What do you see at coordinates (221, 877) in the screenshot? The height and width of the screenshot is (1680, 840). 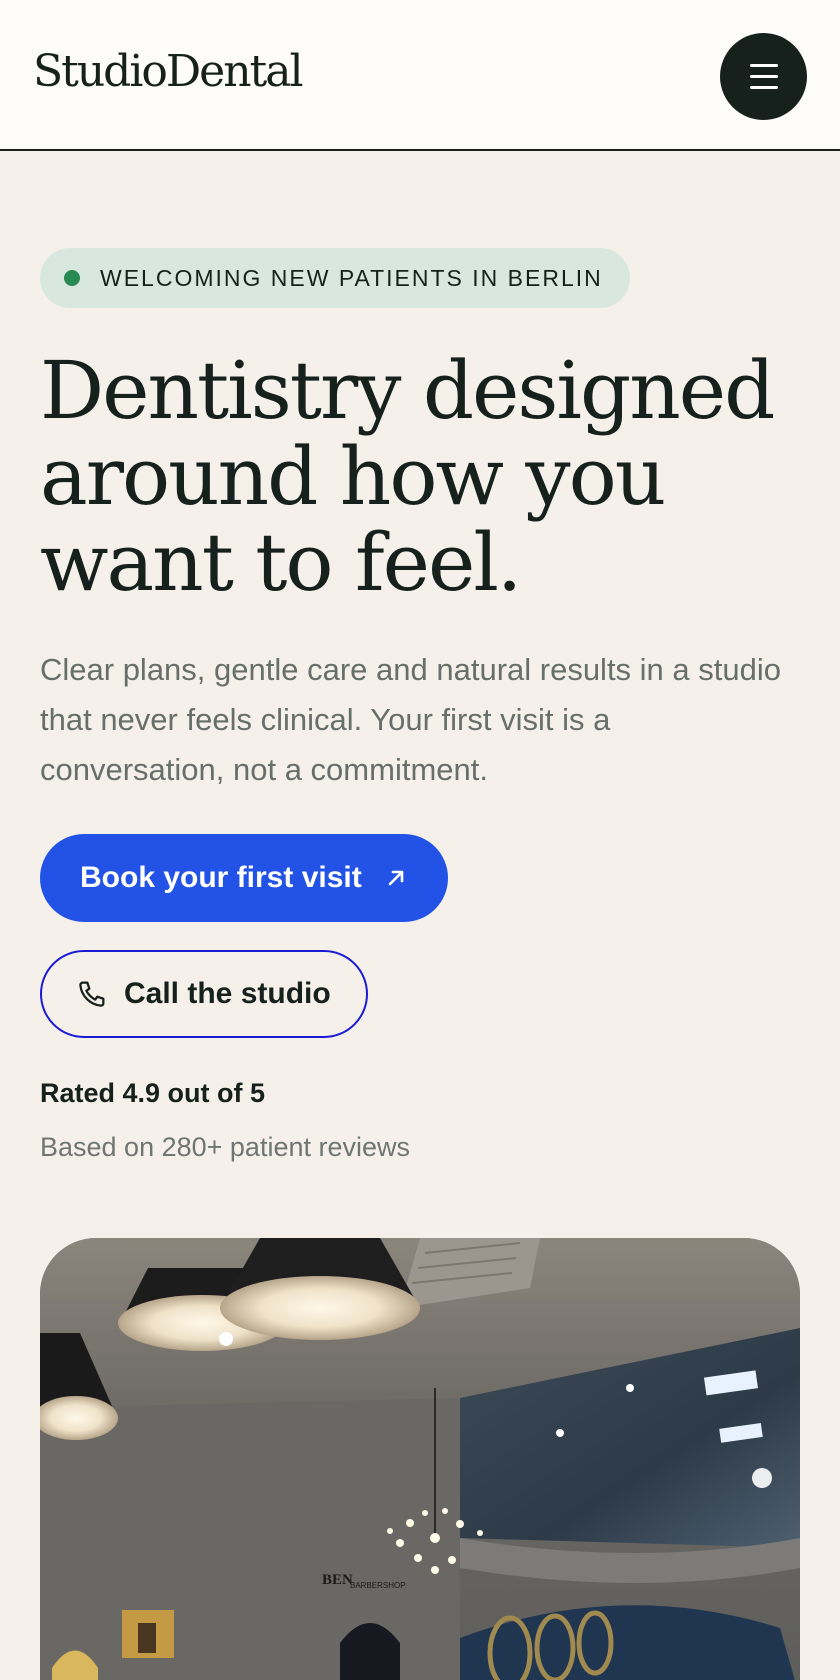 I see `book-visit-label: Book your first visit` at bounding box center [221, 877].